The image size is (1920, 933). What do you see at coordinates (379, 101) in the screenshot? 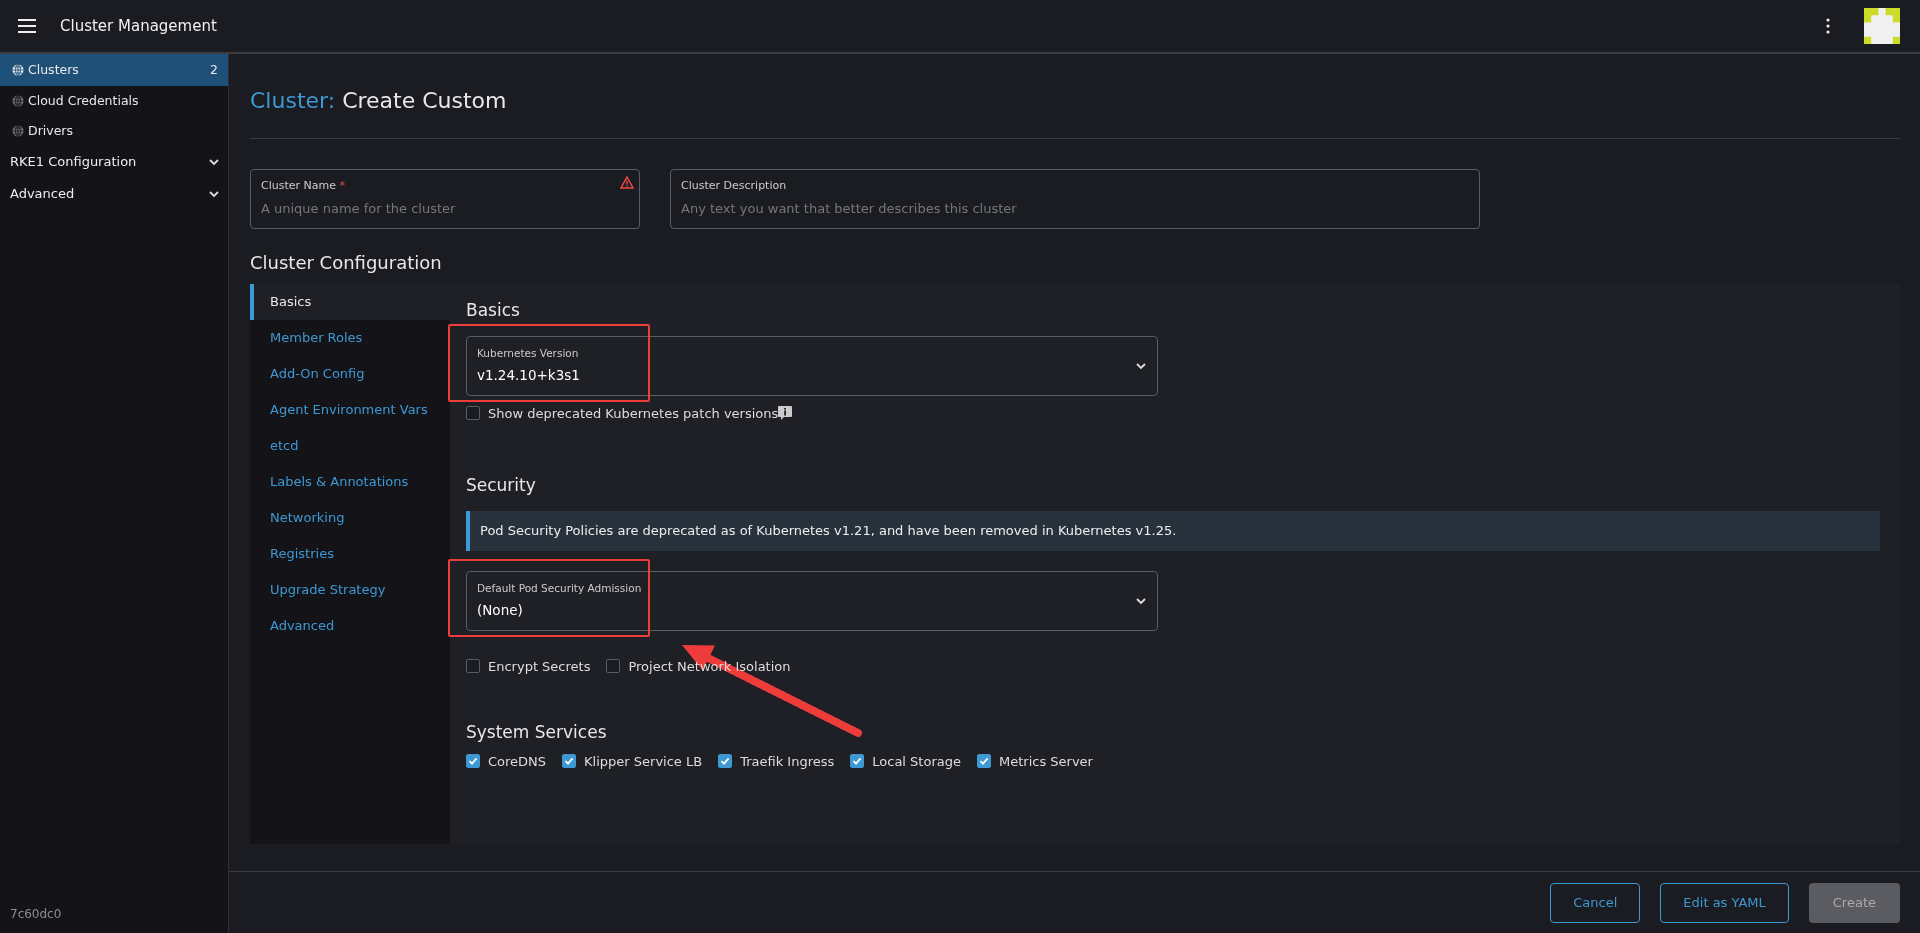
I see `page-title: Cluster: Create Custom` at bounding box center [379, 101].